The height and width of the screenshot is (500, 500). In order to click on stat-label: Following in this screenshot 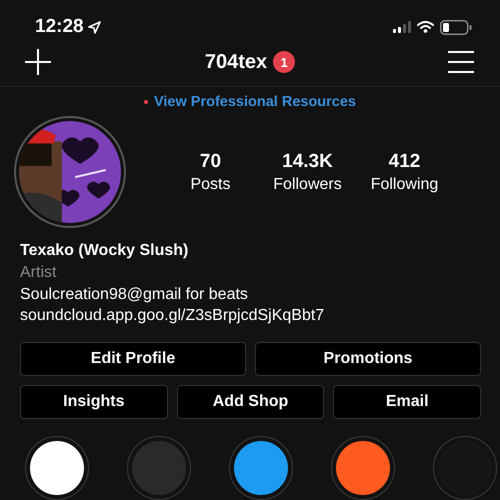, I will do `click(404, 185)`.